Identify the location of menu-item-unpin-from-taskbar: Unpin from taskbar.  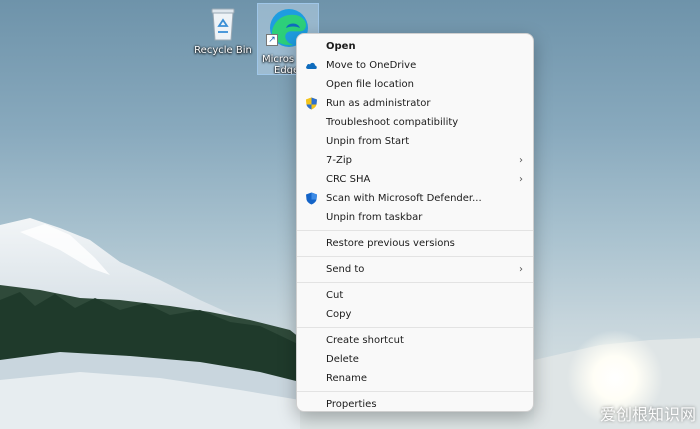
(415, 217).